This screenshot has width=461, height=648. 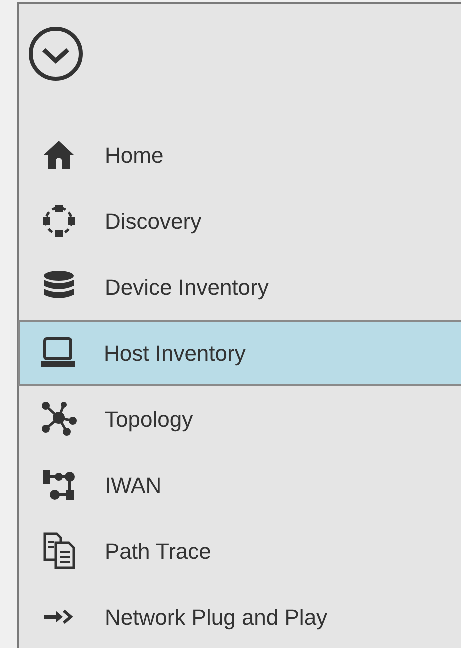 I want to click on nav-item: Discovery, so click(x=240, y=221).